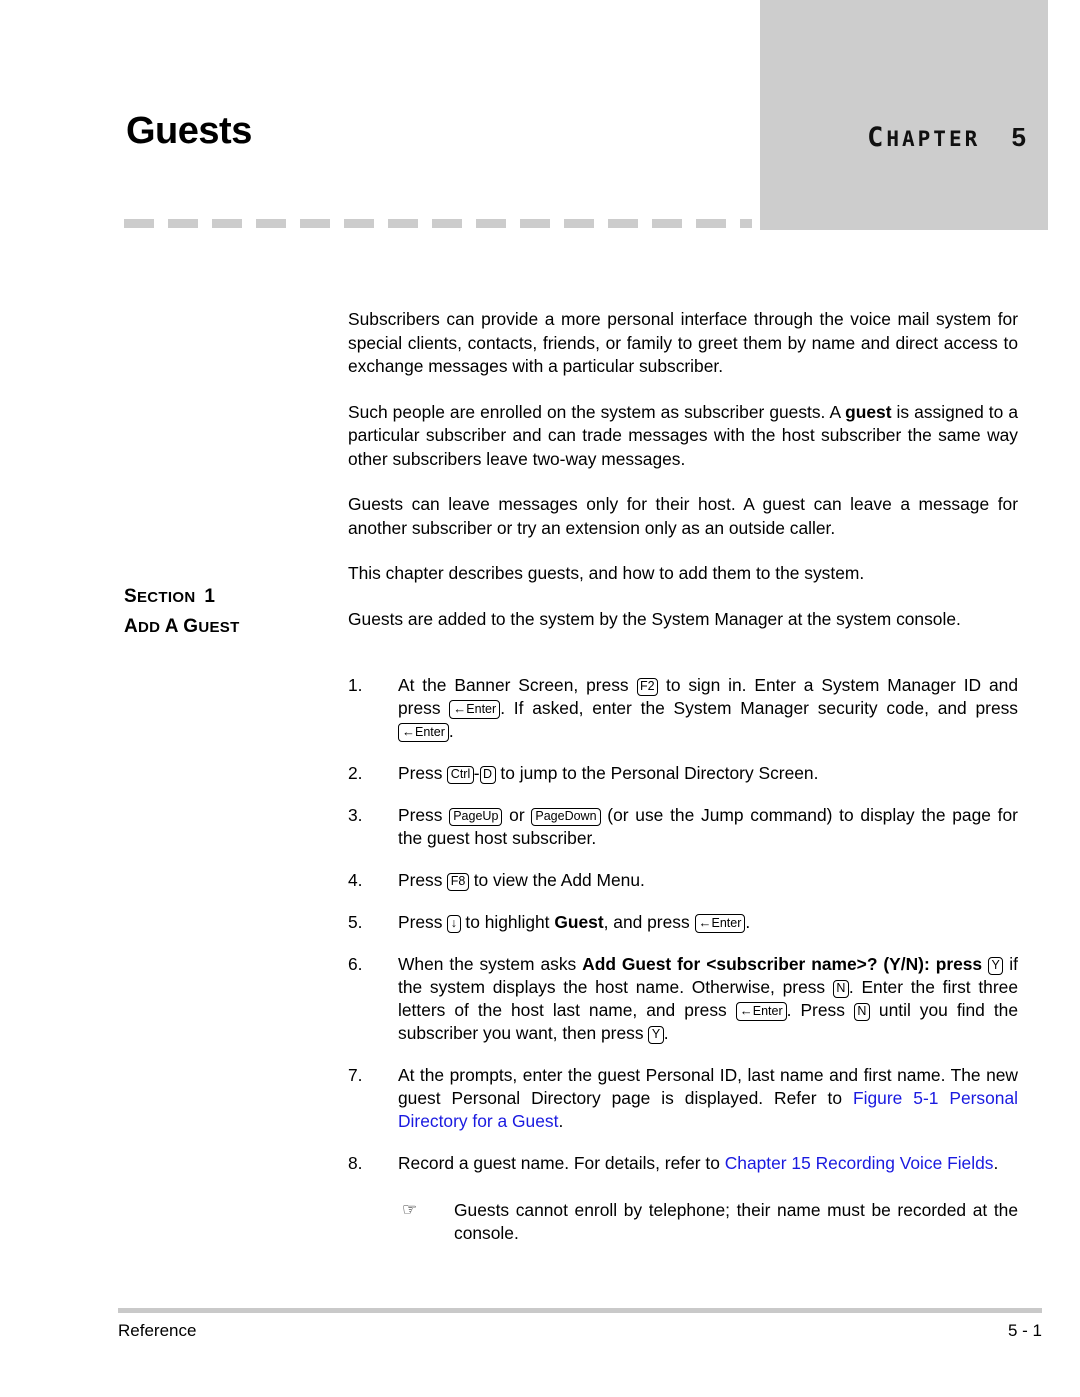  What do you see at coordinates (170, 596) in the screenshot?
I see `section-number-label: SECTION 1` at bounding box center [170, 596].